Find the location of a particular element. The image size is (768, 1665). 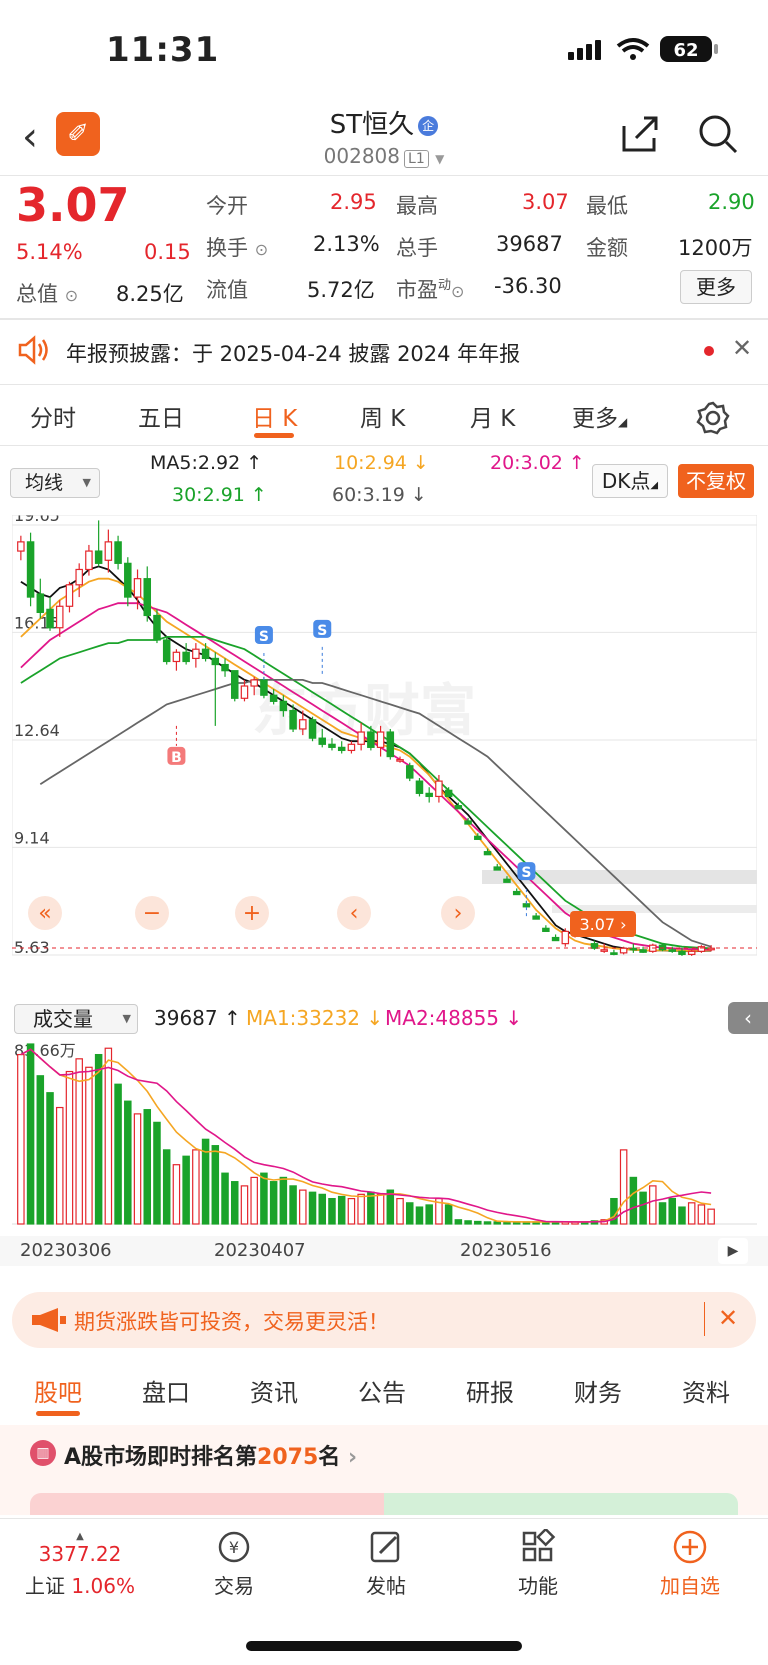

tab-fenshi: 分时 is located at coordinates (53, 416).